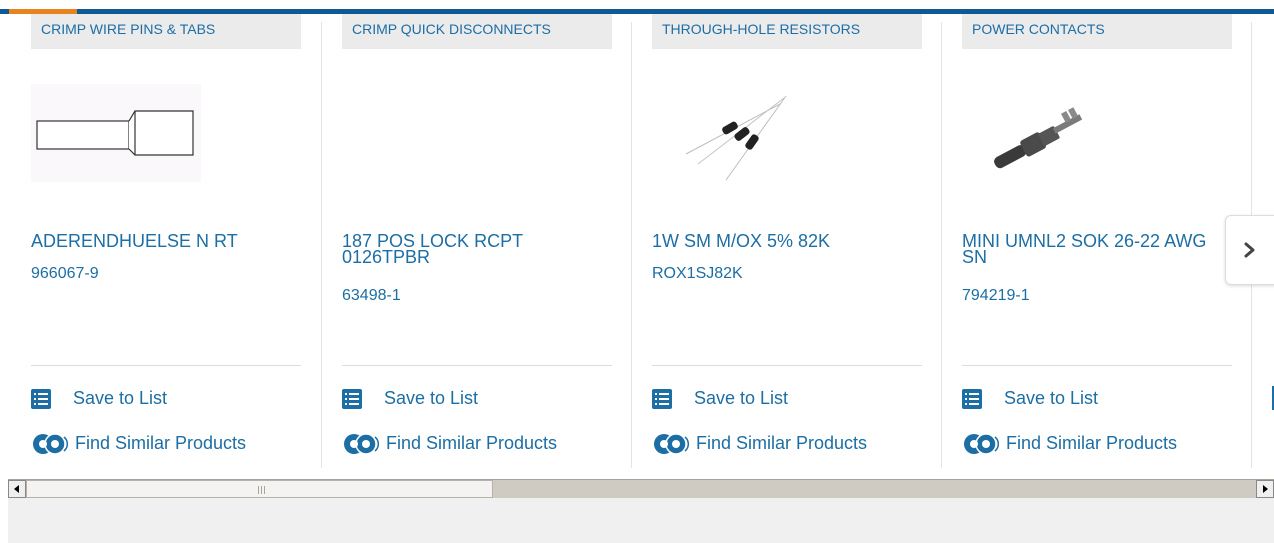 Image resolution: width=1274 pixels, height=543 pixels. I want to click on page-background, so click(641, 520).